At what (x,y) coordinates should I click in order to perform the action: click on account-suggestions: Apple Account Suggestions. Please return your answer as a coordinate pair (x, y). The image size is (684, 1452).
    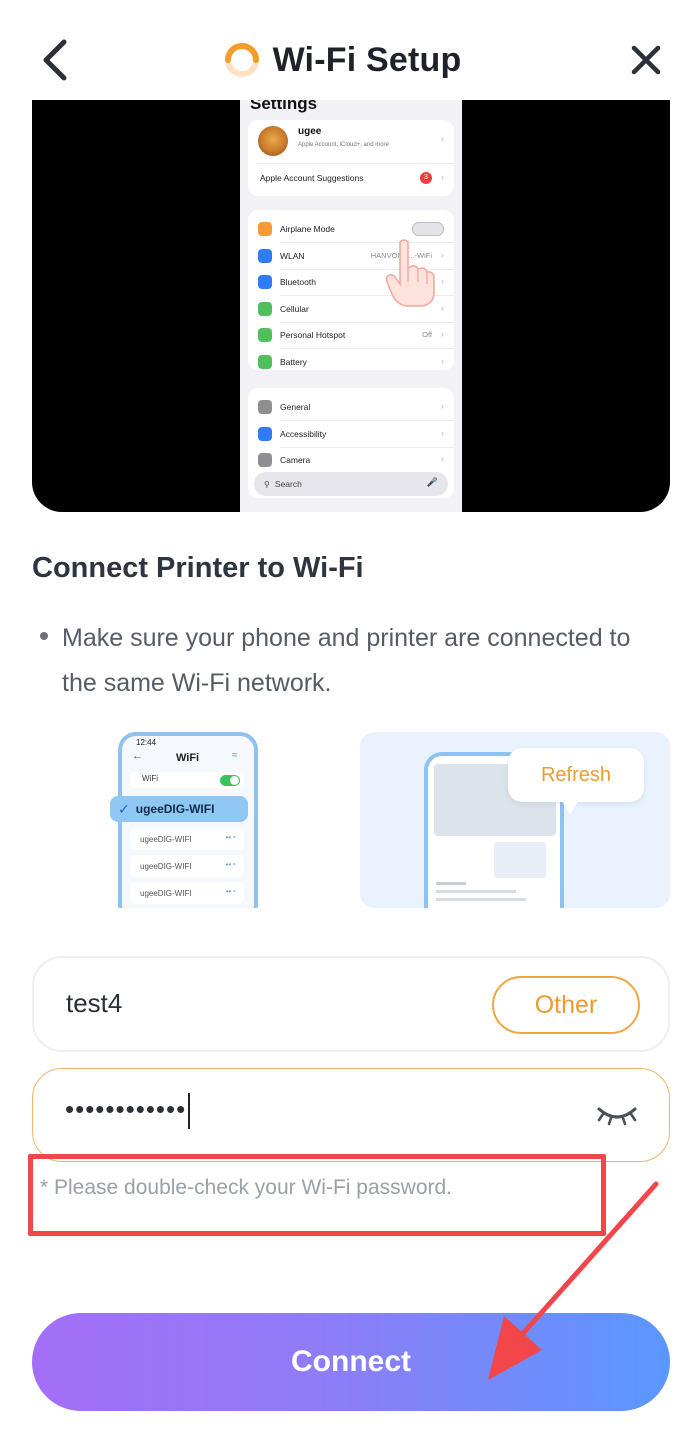
    Looking at the image, I should click on (312, 178).